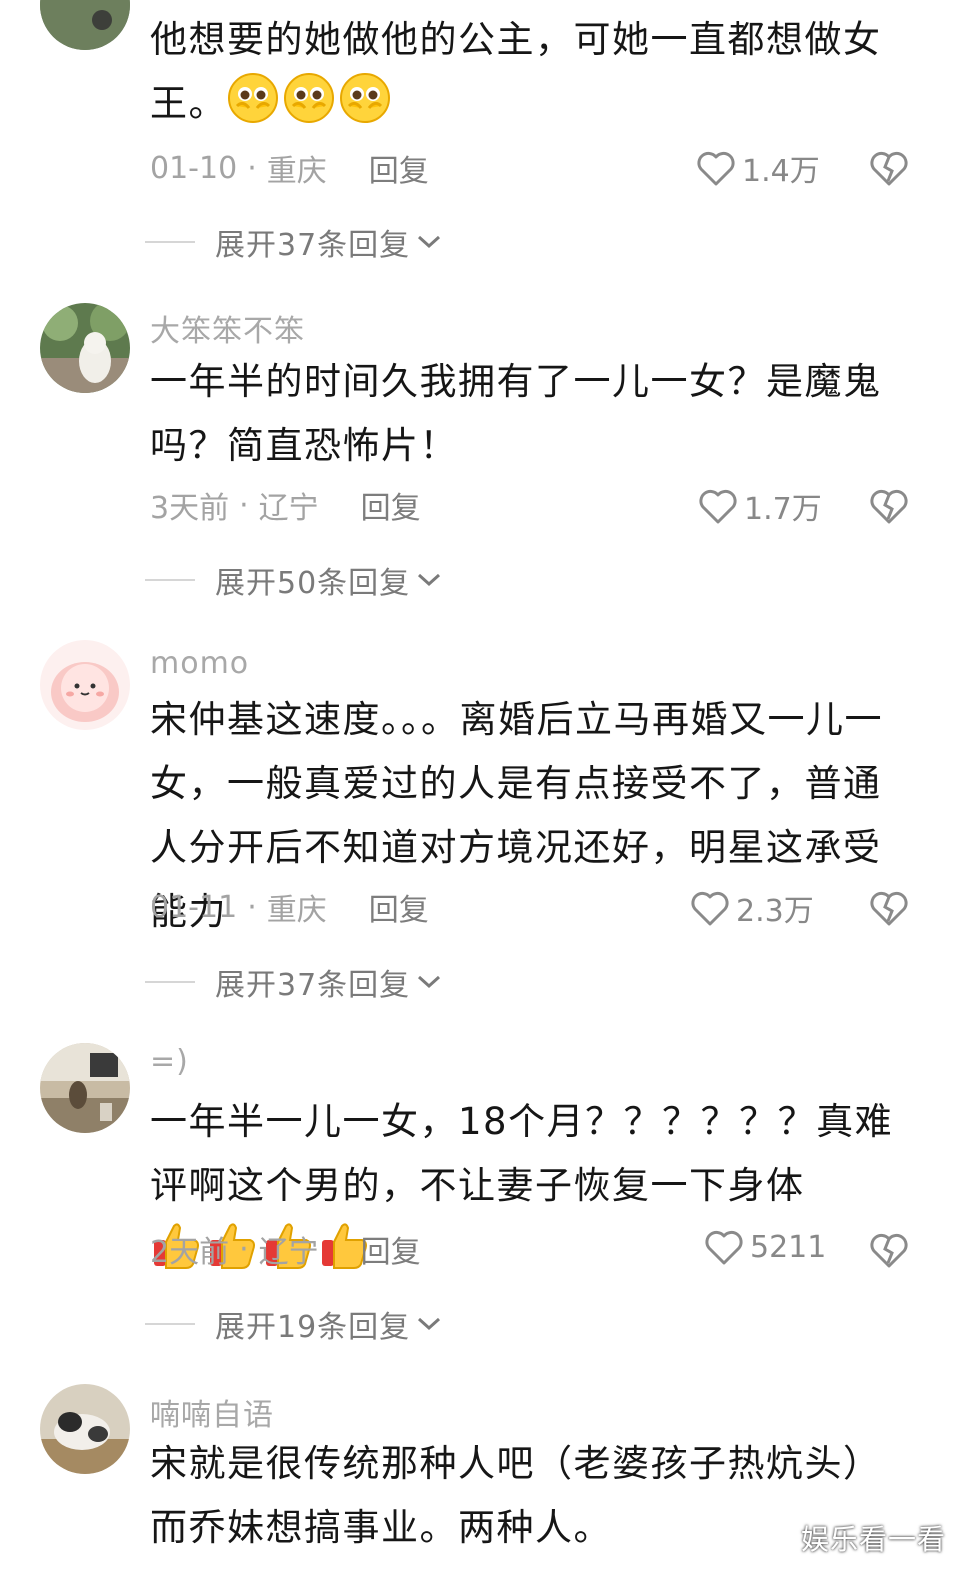 The image size is (960, 1572). I want to click on landscape-avatar-icon, so click(85, 25).